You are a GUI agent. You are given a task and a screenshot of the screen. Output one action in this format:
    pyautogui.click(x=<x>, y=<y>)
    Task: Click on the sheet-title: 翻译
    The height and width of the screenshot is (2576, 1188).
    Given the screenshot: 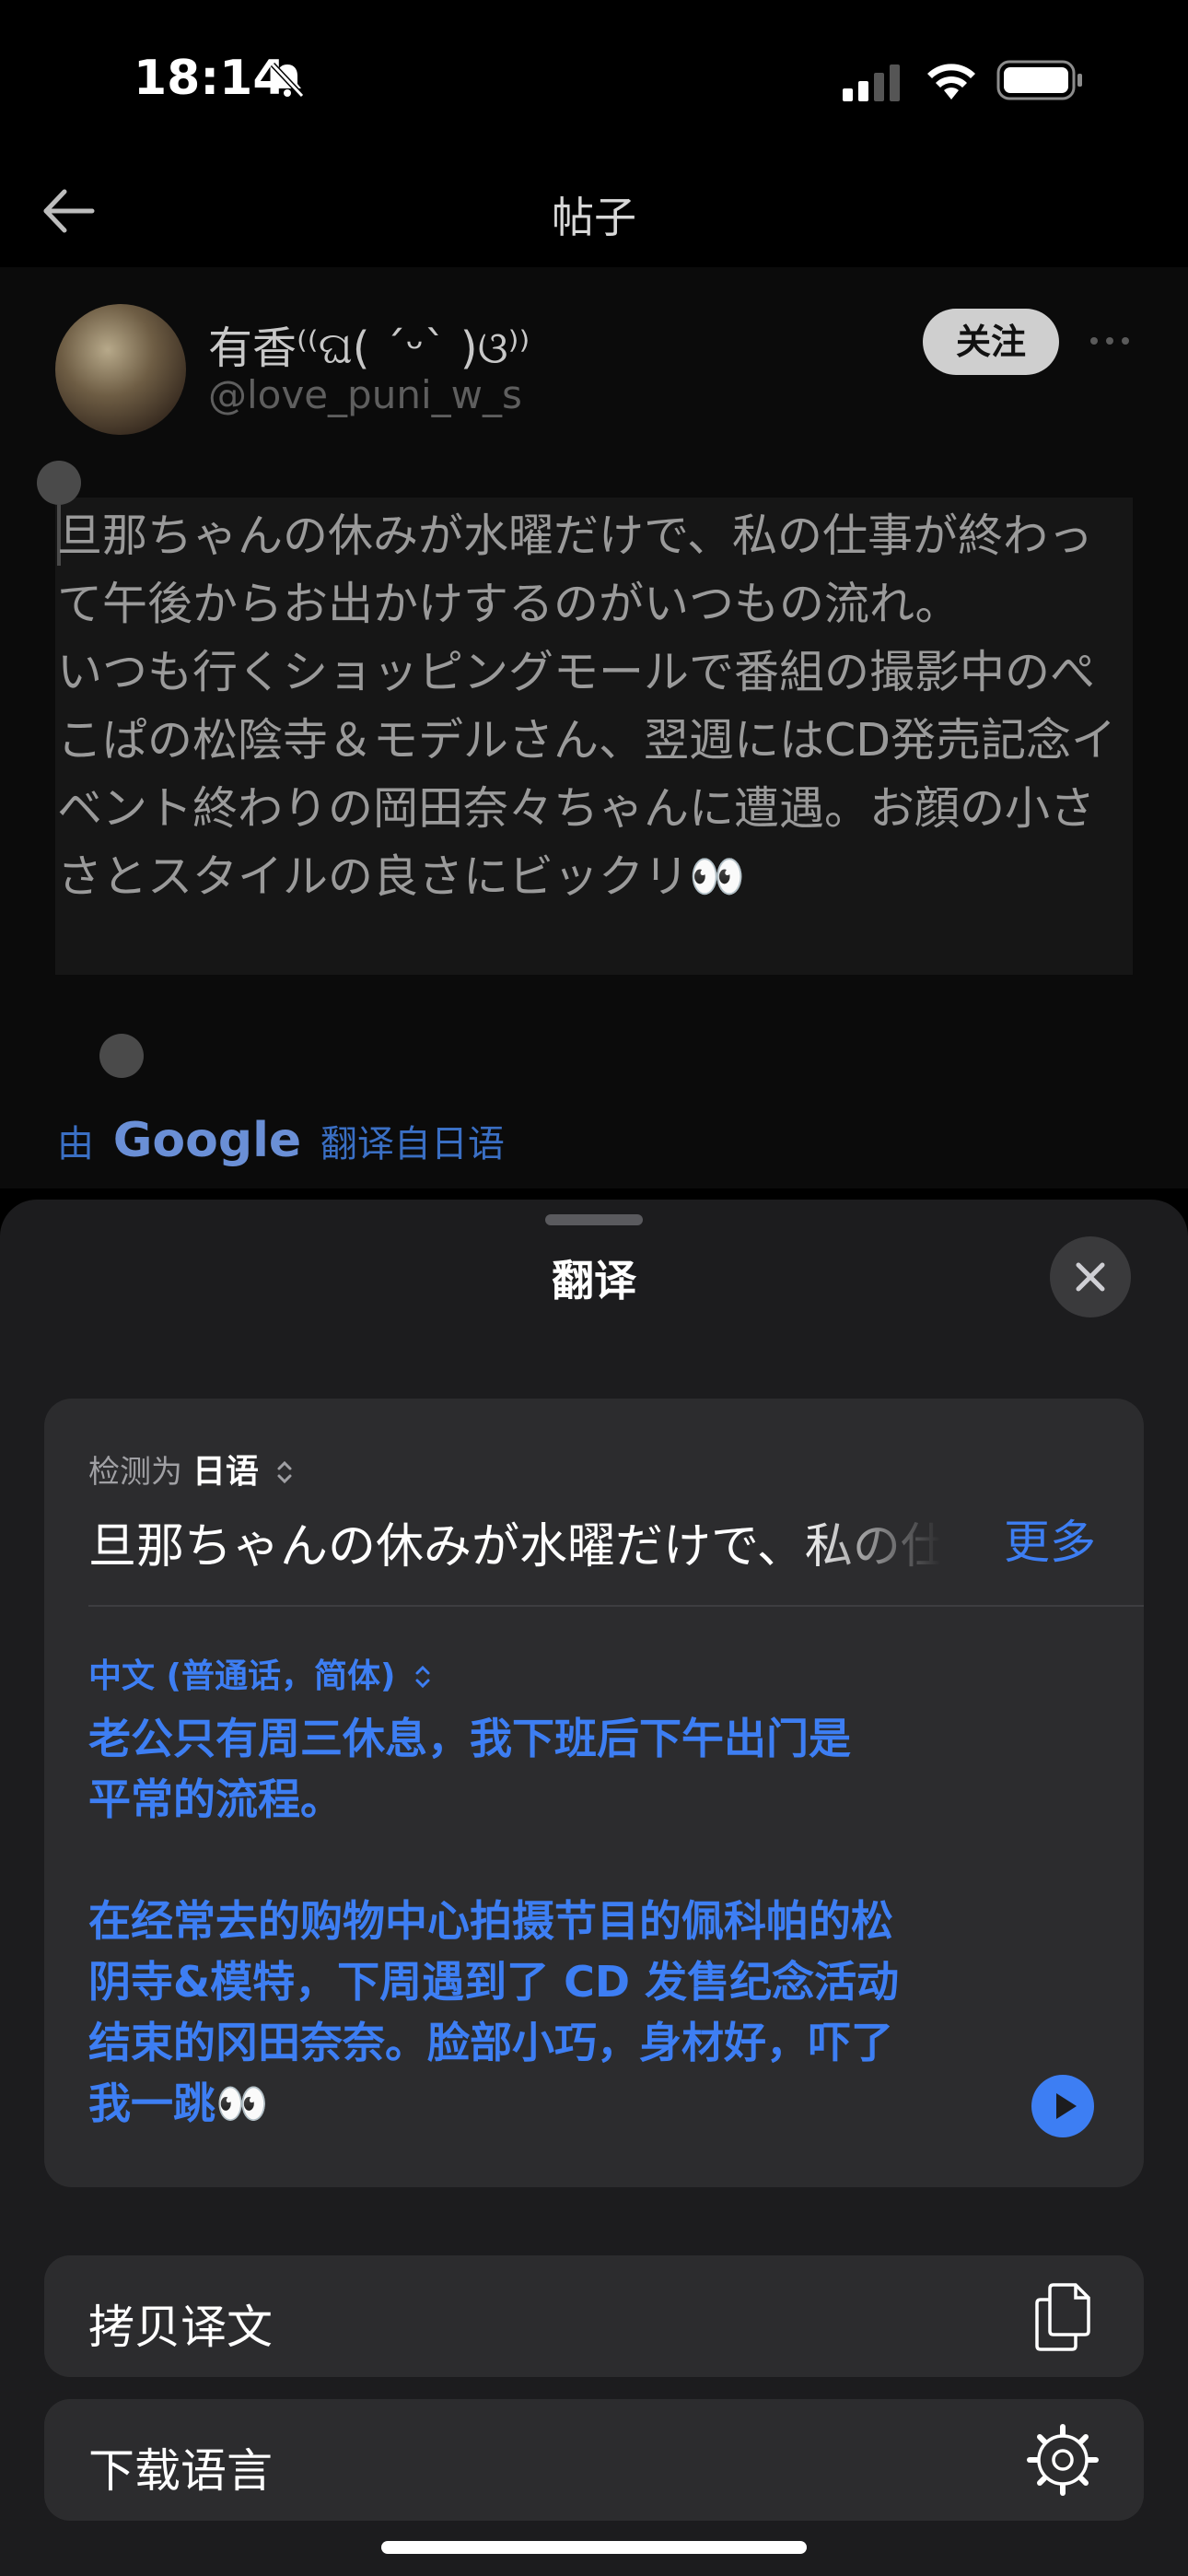 What is the action you would take?
    pyautogui.click(x=594, y=1281)
    